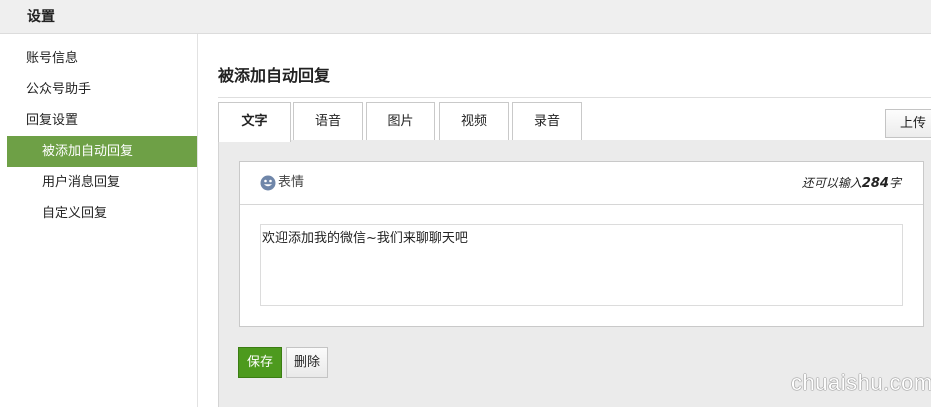  I want to click on tab-video: 视频, so click(474, 121).